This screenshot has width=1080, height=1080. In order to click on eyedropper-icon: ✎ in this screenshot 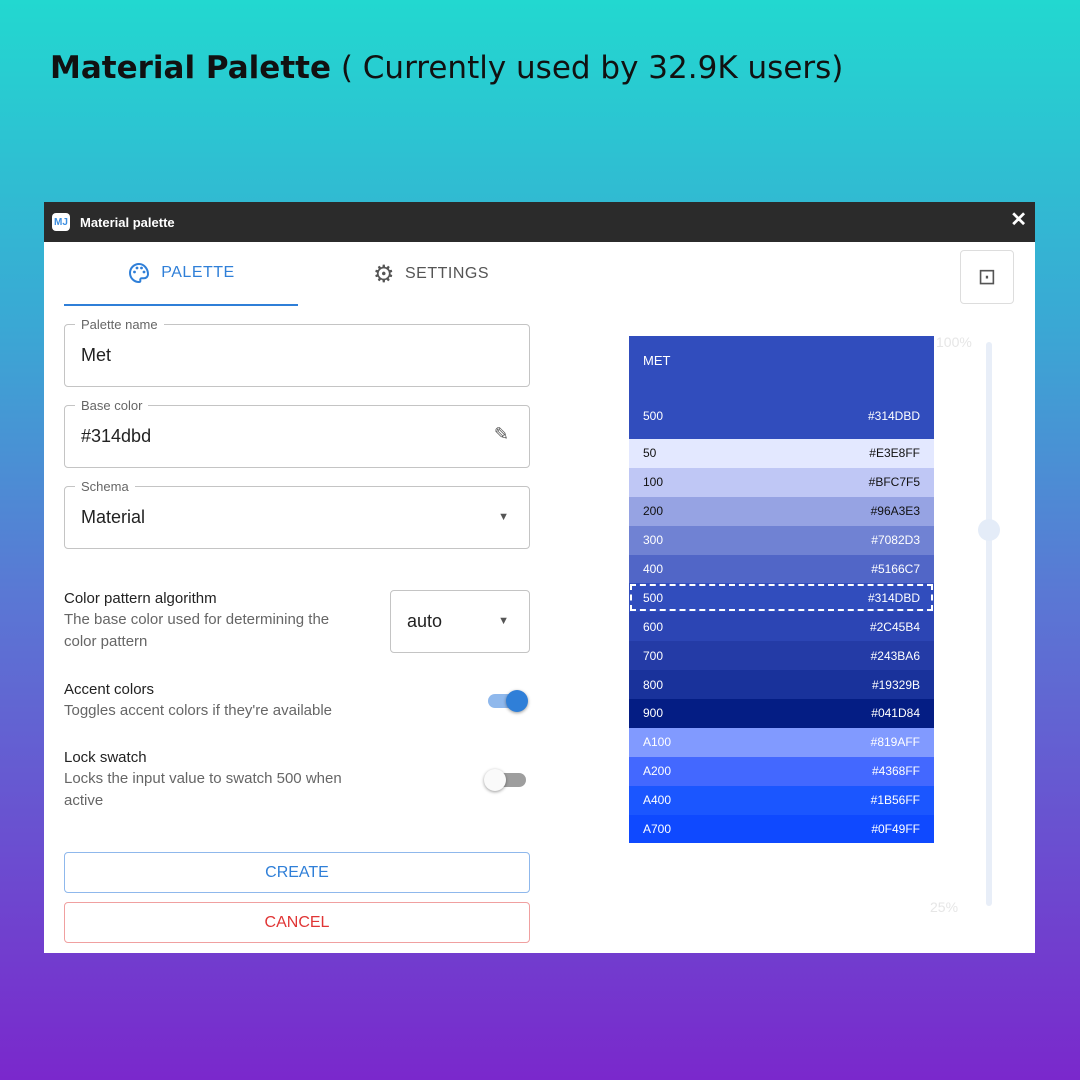, I will do `click(501, 434)`.